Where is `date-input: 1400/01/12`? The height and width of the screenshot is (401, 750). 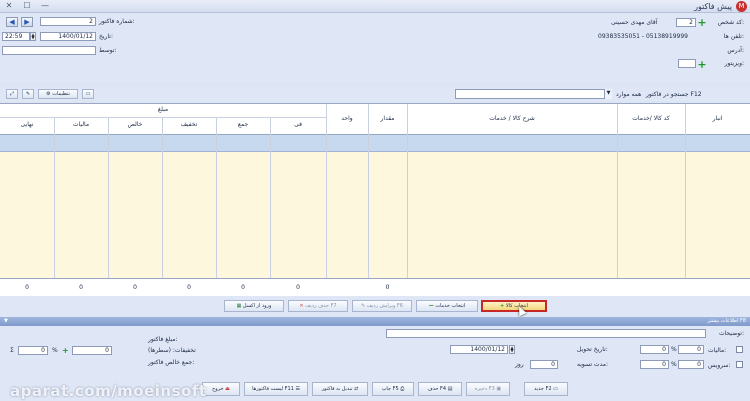 date-input: 1400/01/12 is located at coordinates (68, 36).